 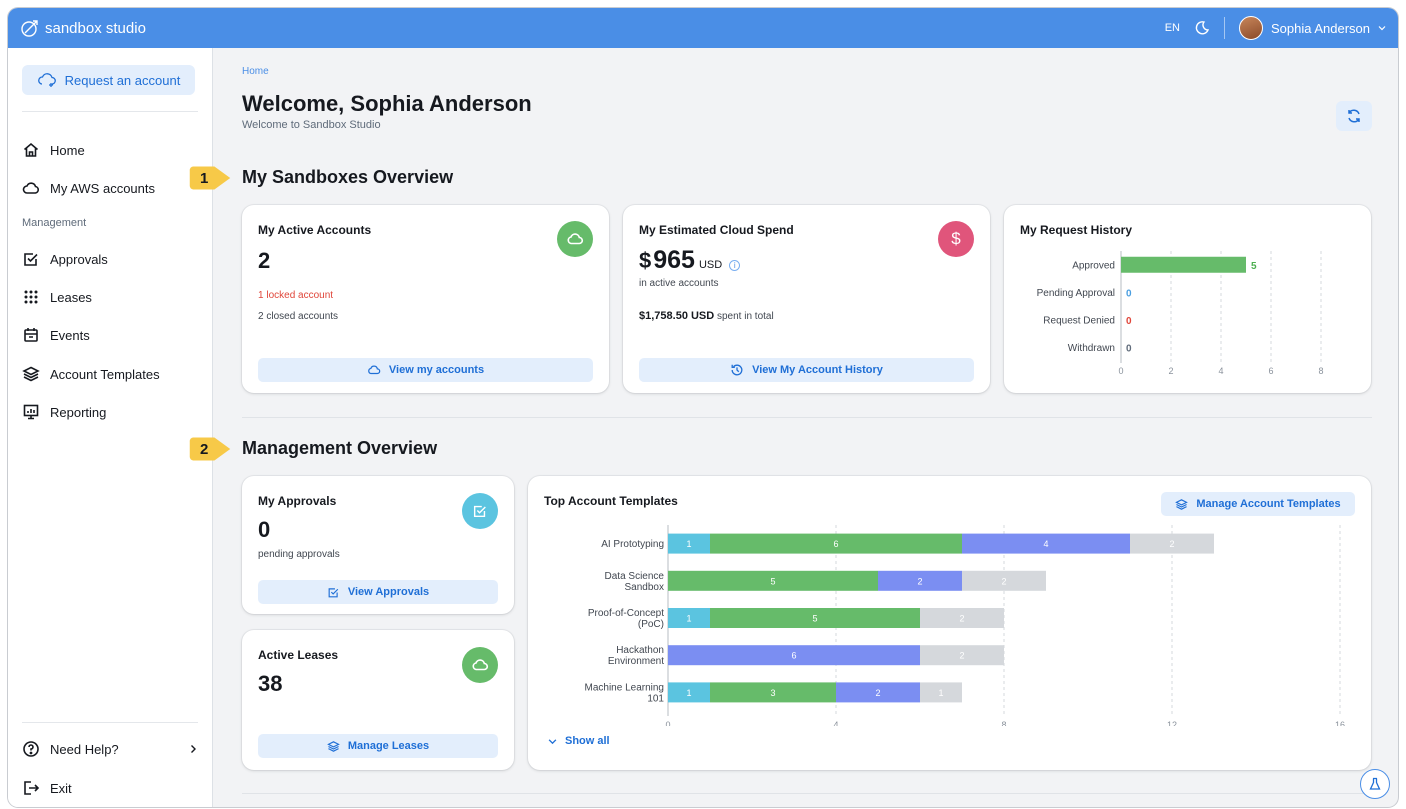 I want to click on x-tick-label: 12, so click(x=1172, y=723).